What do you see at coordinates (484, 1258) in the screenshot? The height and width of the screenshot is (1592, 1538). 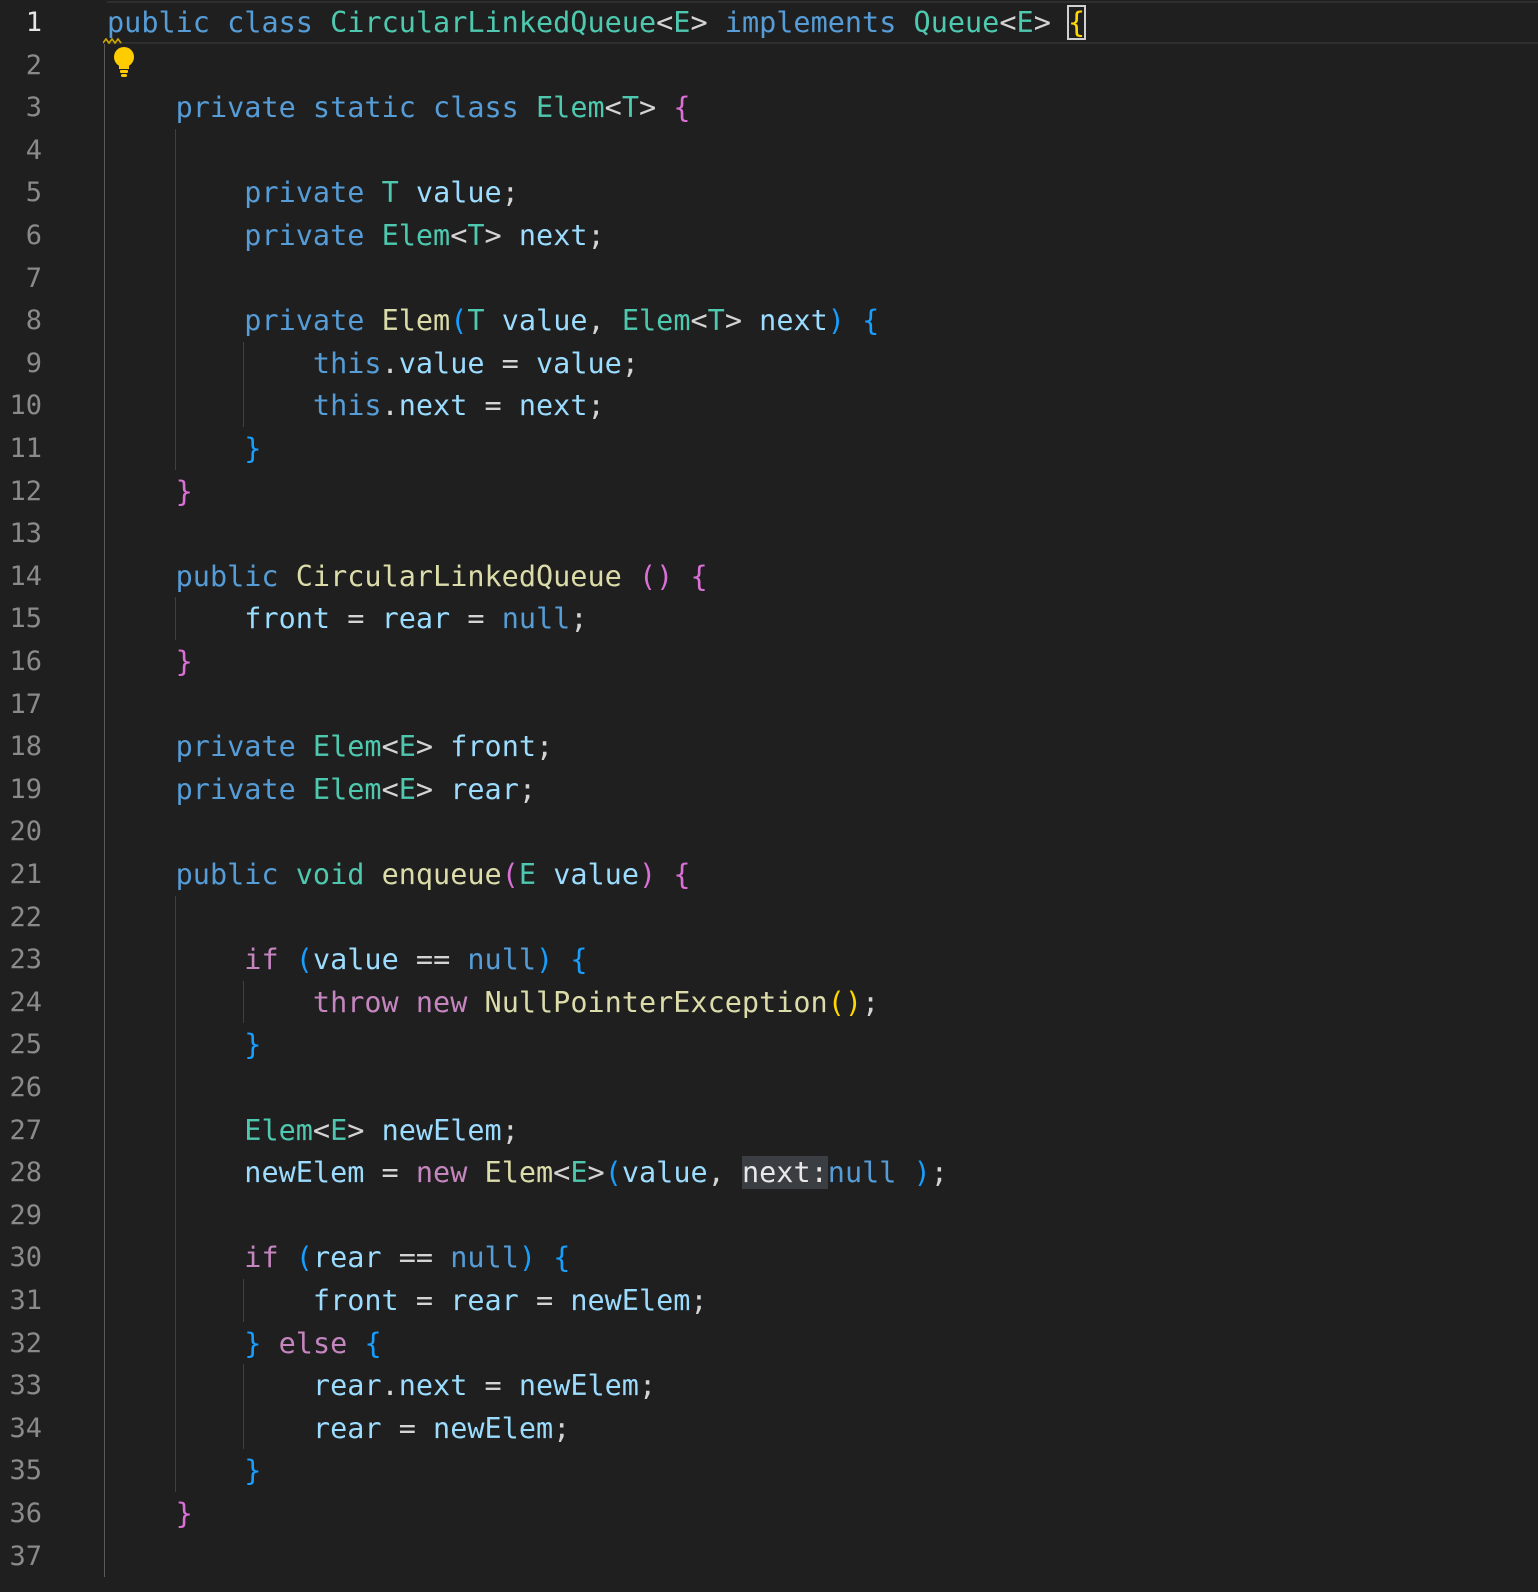 I see `code-token: null` at bounding box center [484, 1258].